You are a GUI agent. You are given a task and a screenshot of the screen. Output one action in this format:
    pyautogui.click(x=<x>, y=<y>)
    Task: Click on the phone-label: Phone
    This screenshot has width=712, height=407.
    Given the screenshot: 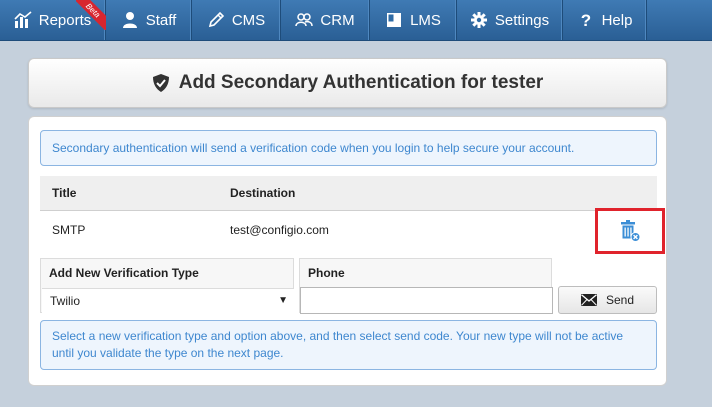 What is the action you would take?
    pyautogui.click(x=326, y=273)
    